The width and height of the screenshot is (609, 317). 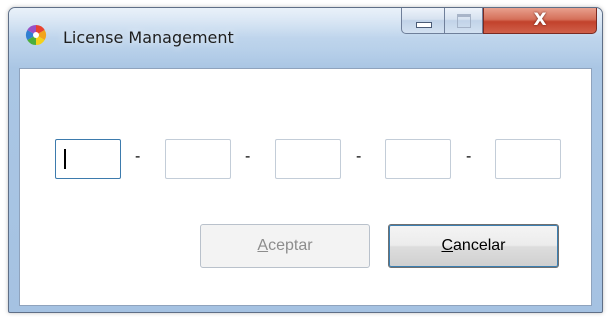 I want to click on accept-button: Aceptar, so click(x=285, y=246).